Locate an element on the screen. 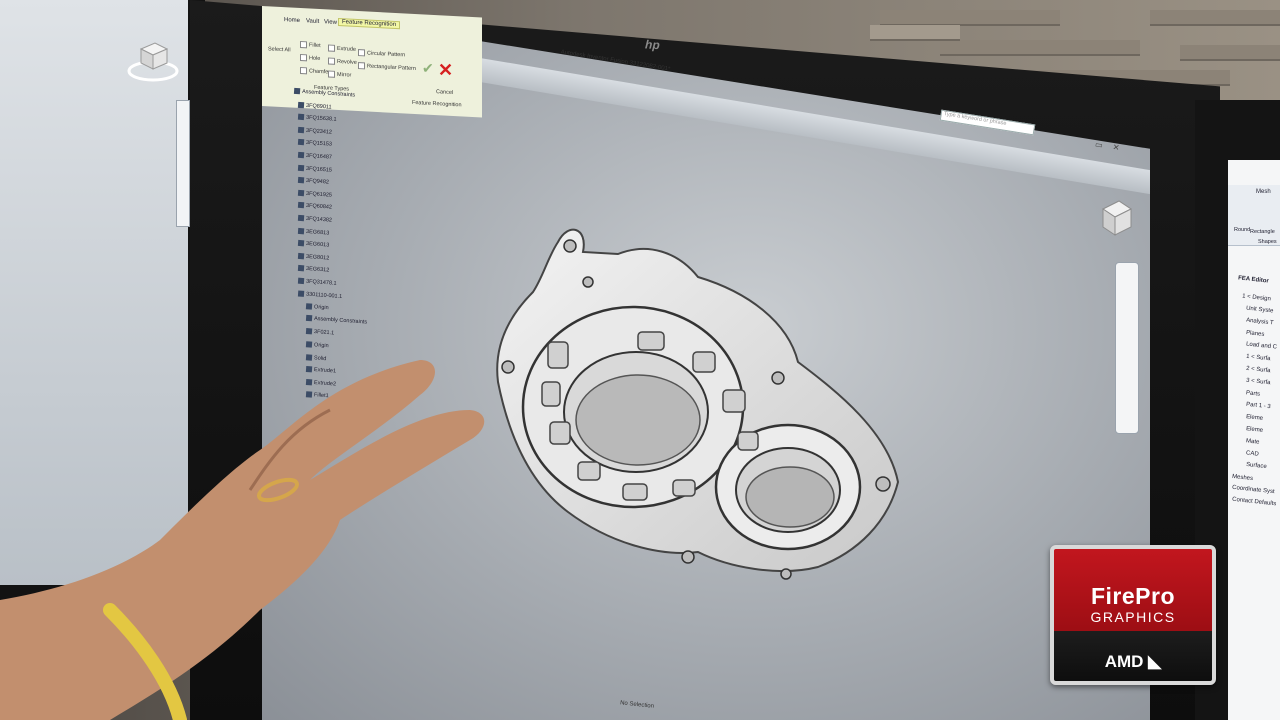 The height and width of the screenshot is (720, 1280). browser-node: 3FQ61925 is located at coordinates (314, 193).